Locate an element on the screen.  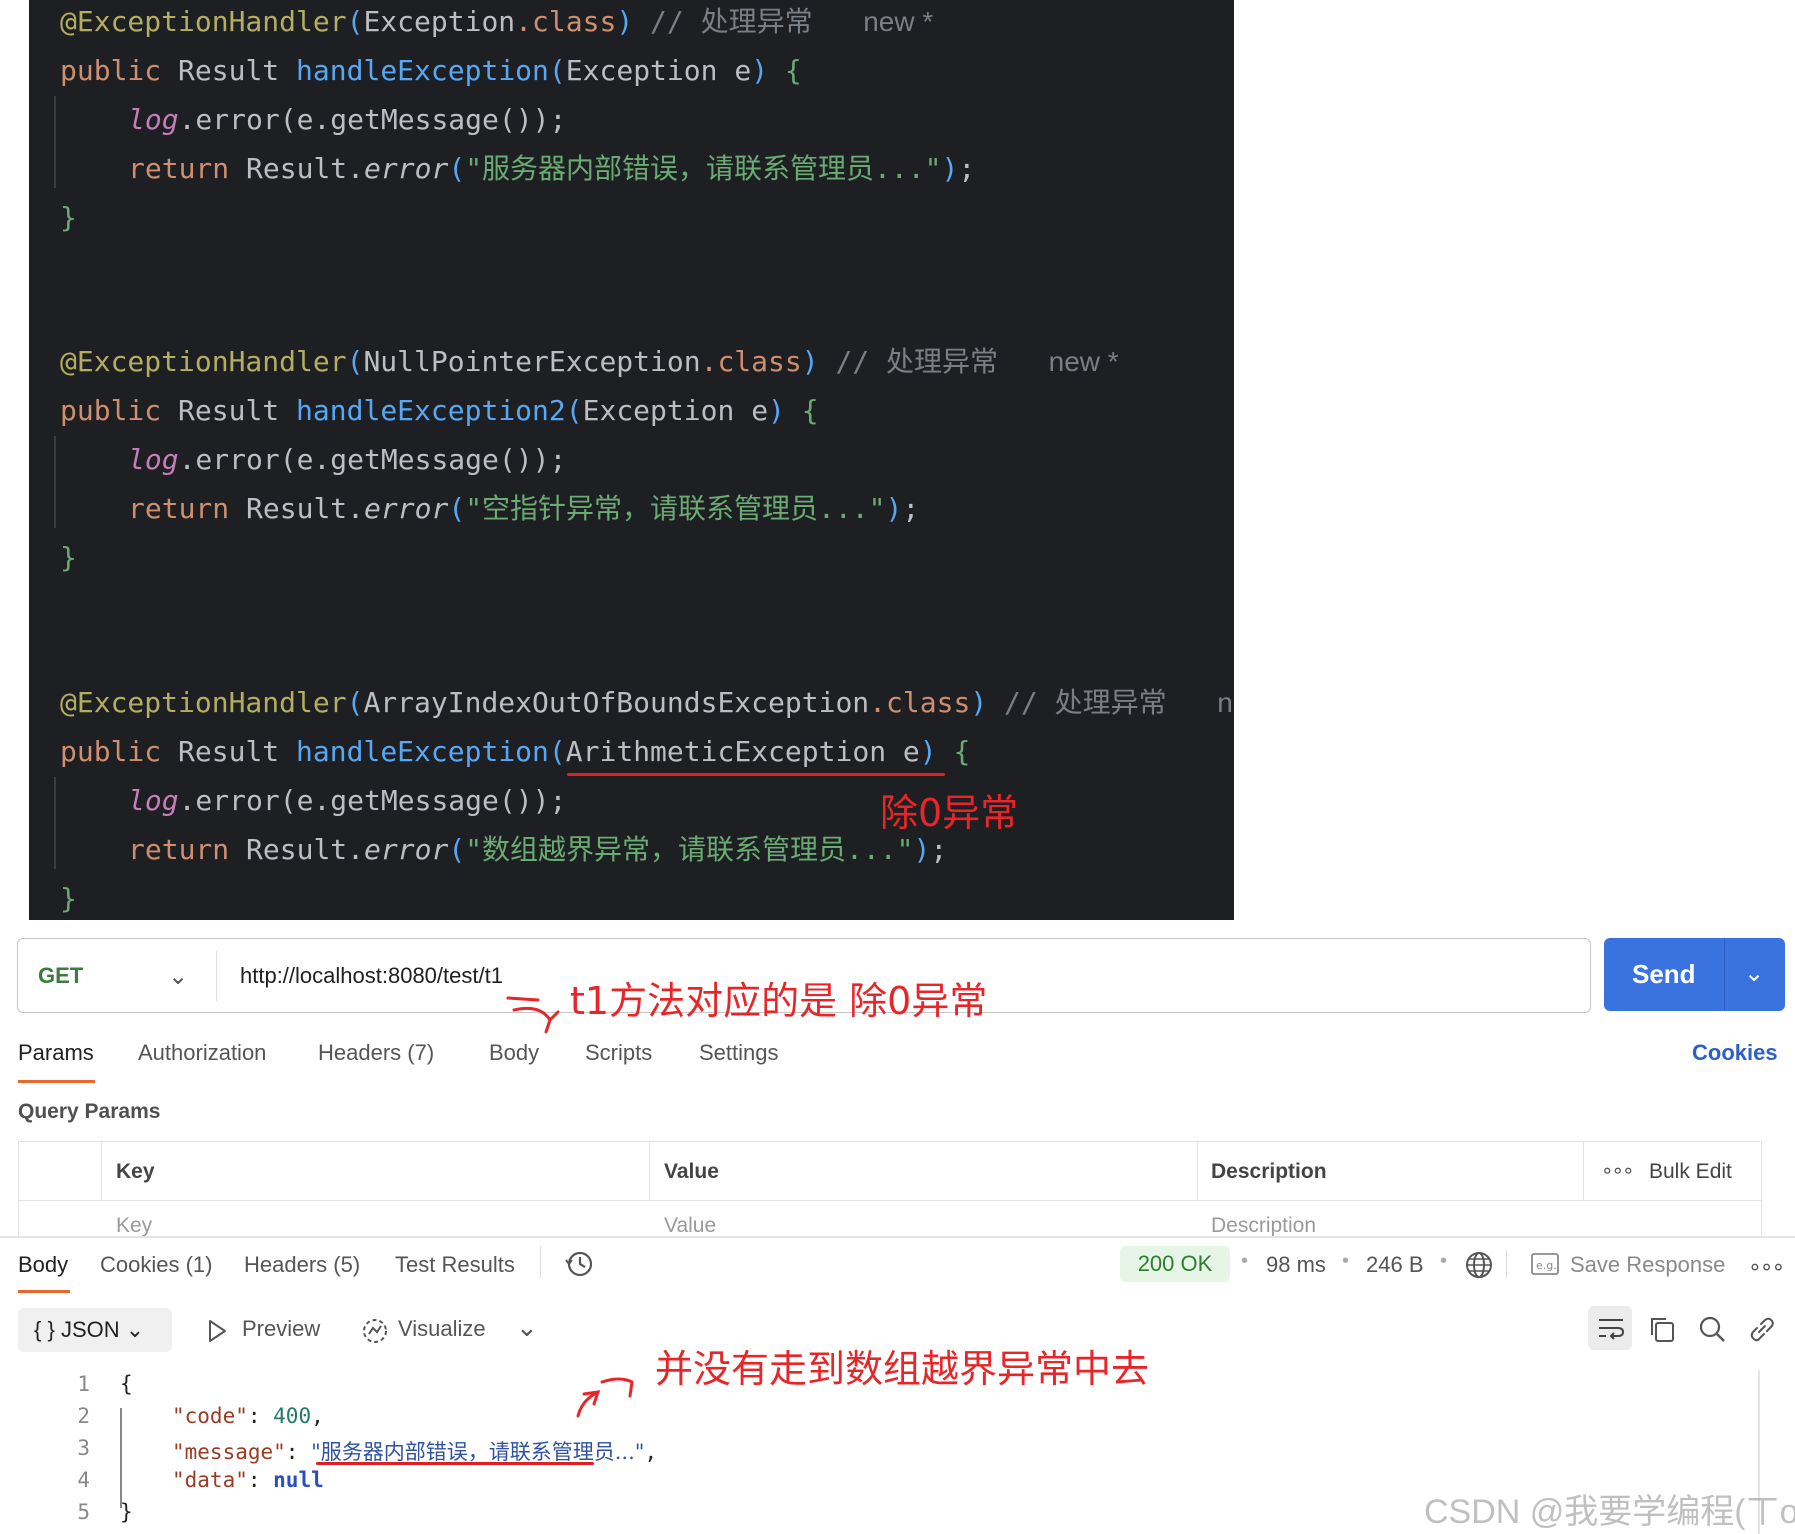
svg-text: e.g. is located at coordinates (1546, 1265).